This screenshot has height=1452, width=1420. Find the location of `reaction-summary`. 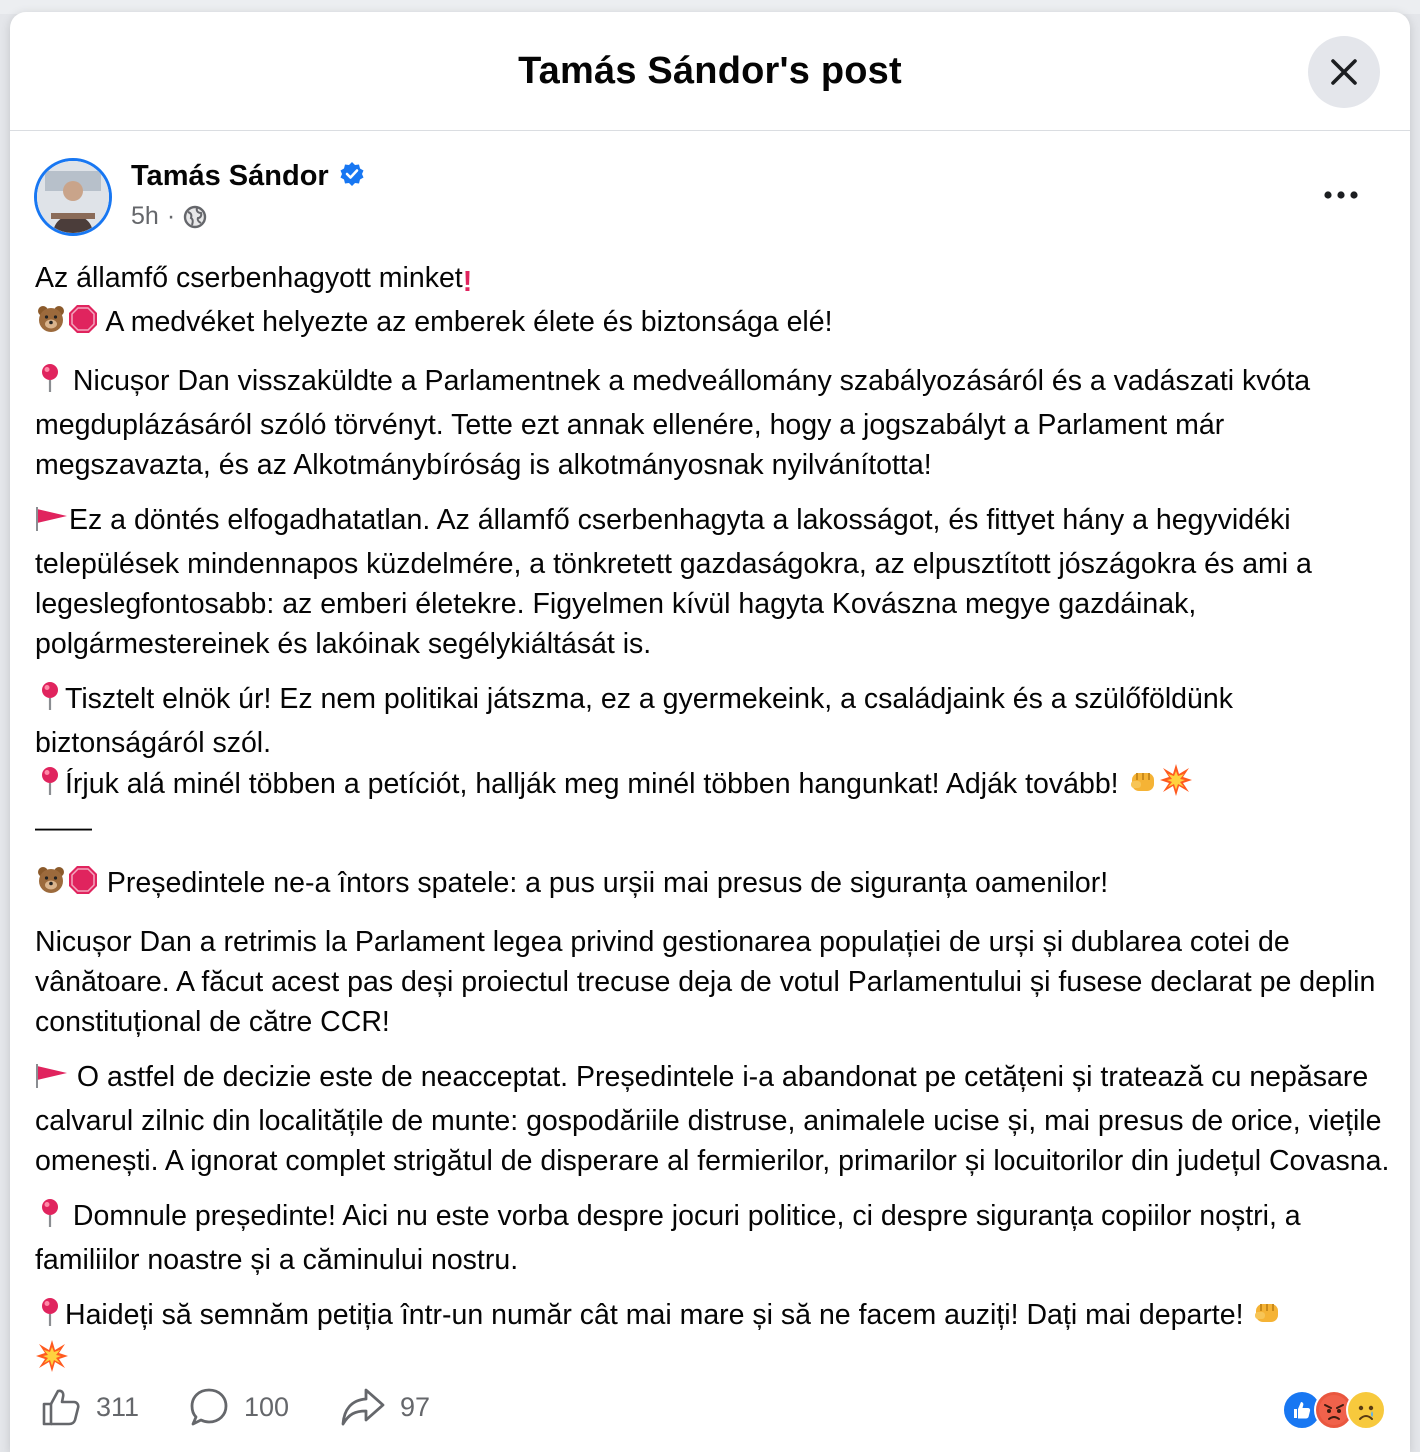

reaction-summary is located at coordinates (1334, 1410).